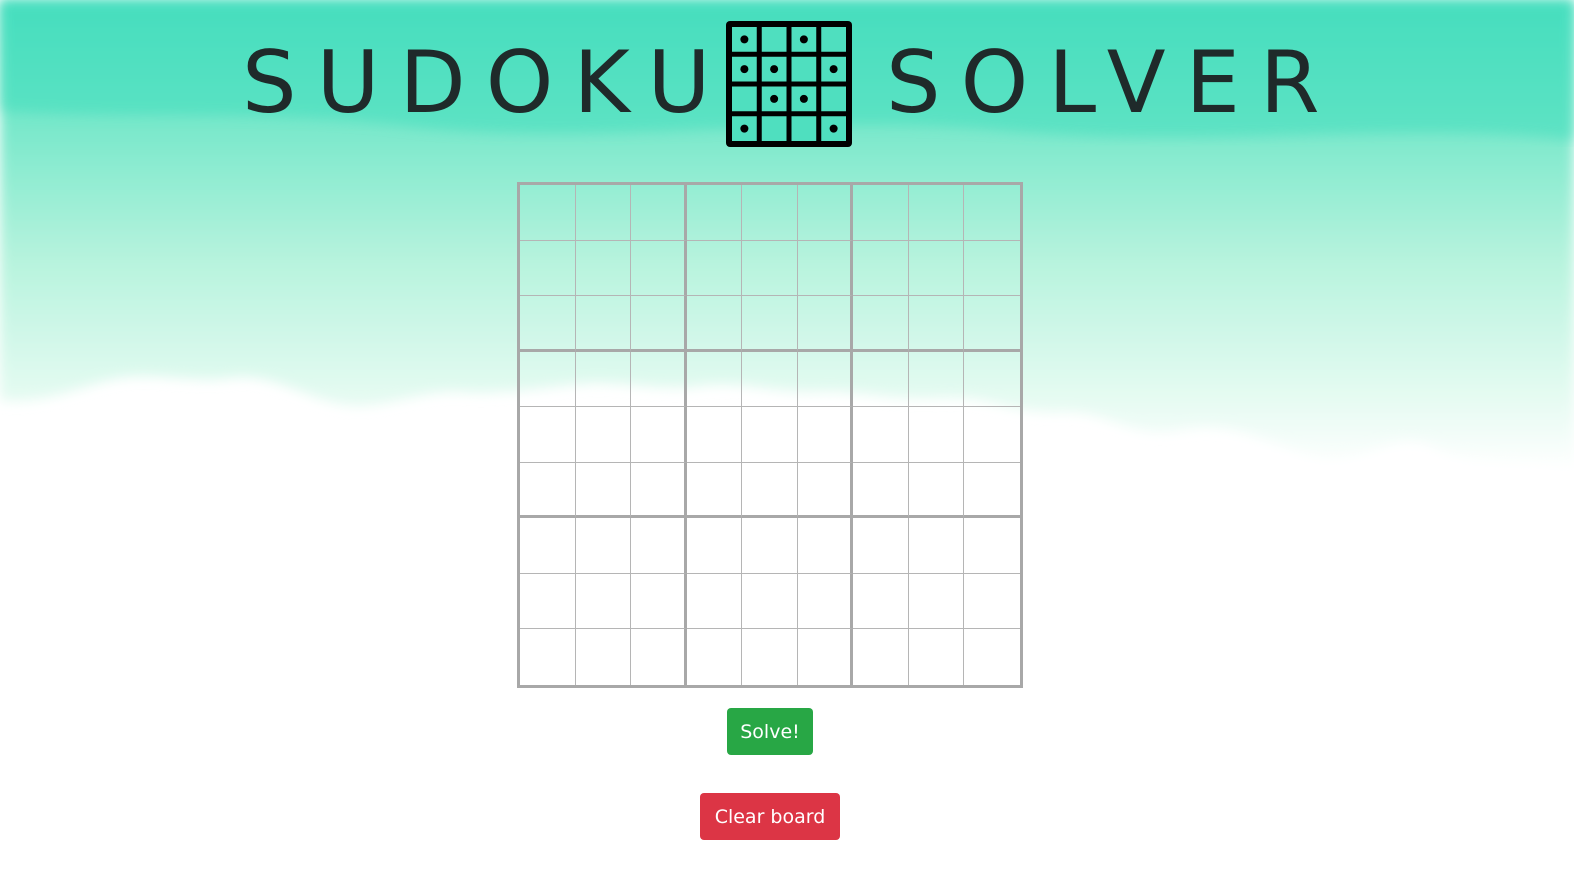 The width and height of the screenshot is (1574, 885). Describe the element at coordinates (770, 816) in the screenshot. I see `clear-board-button: Clear board` at that location.